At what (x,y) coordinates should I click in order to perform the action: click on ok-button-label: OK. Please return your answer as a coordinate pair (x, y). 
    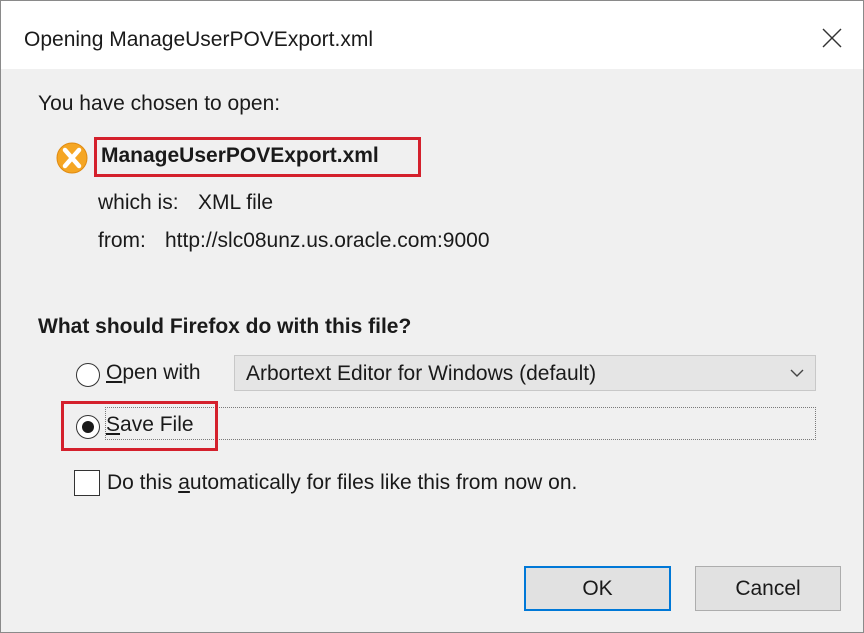
    Looking at the image, I should click on (597, 588).